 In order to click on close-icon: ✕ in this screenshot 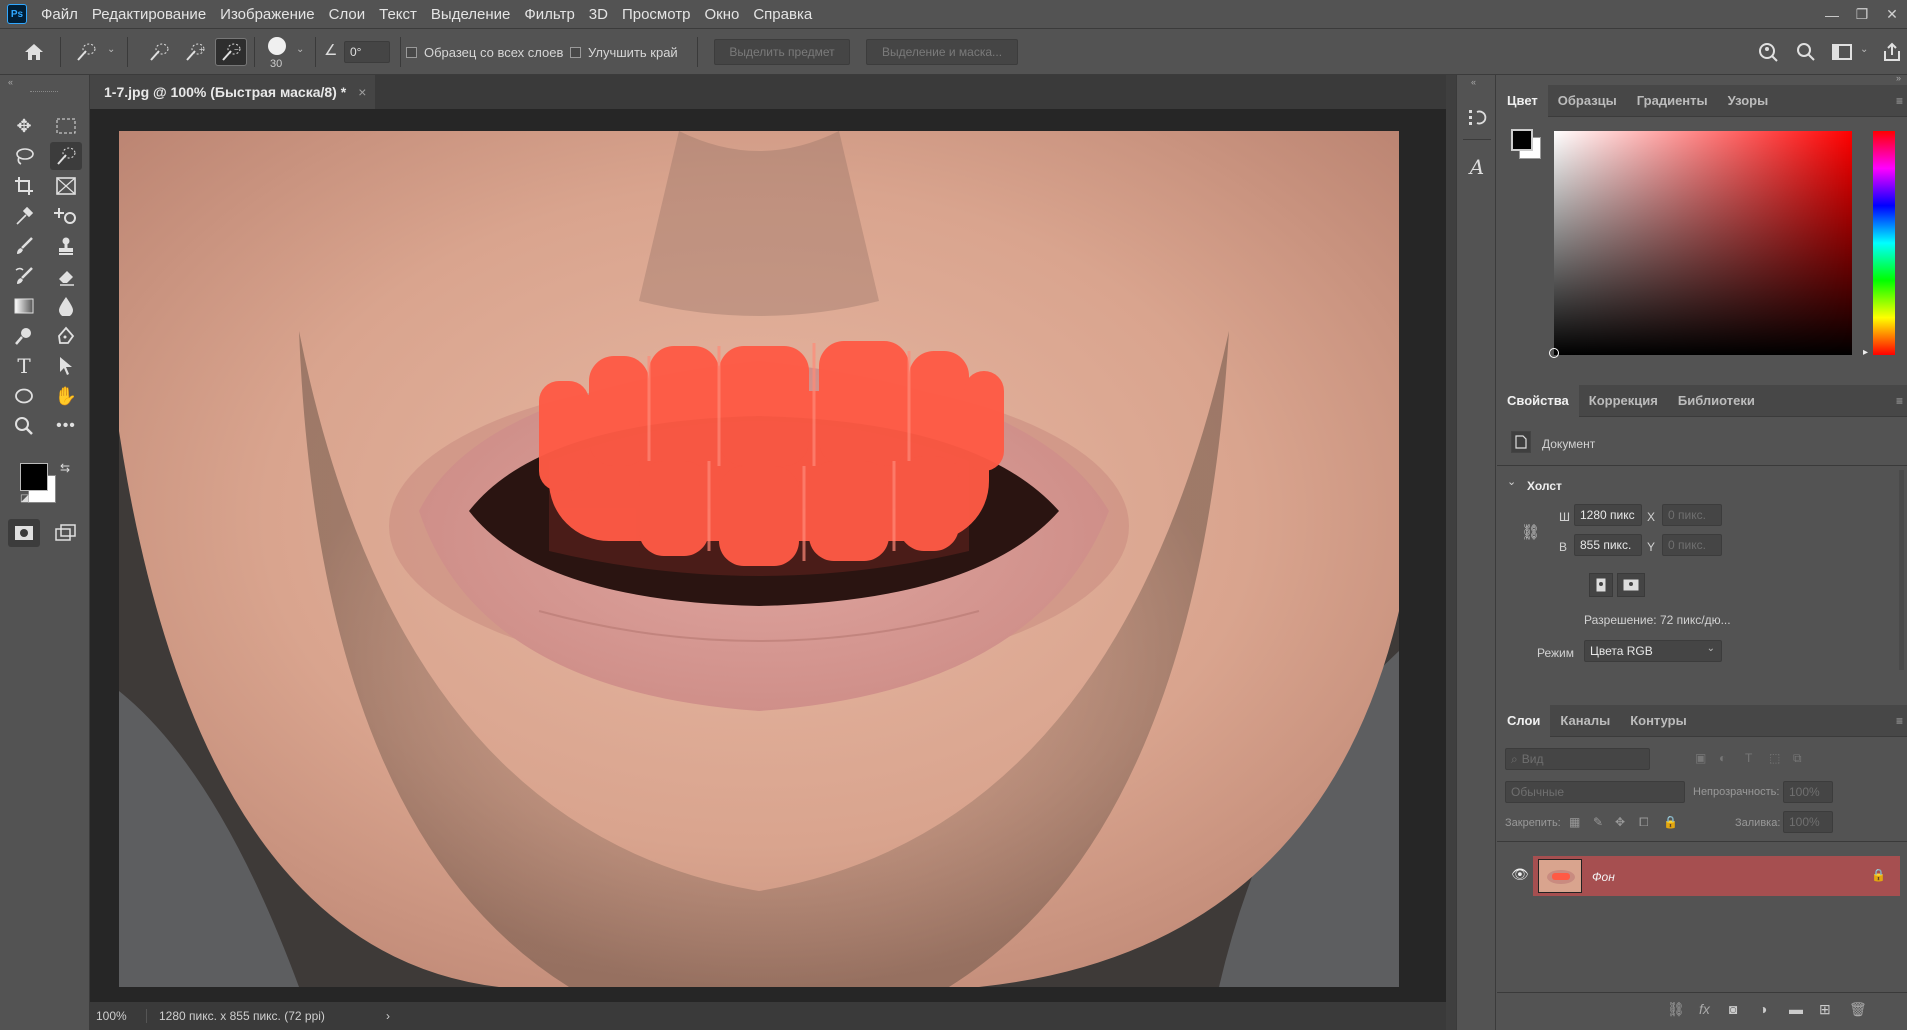, I will do `click(1892, 14)`.